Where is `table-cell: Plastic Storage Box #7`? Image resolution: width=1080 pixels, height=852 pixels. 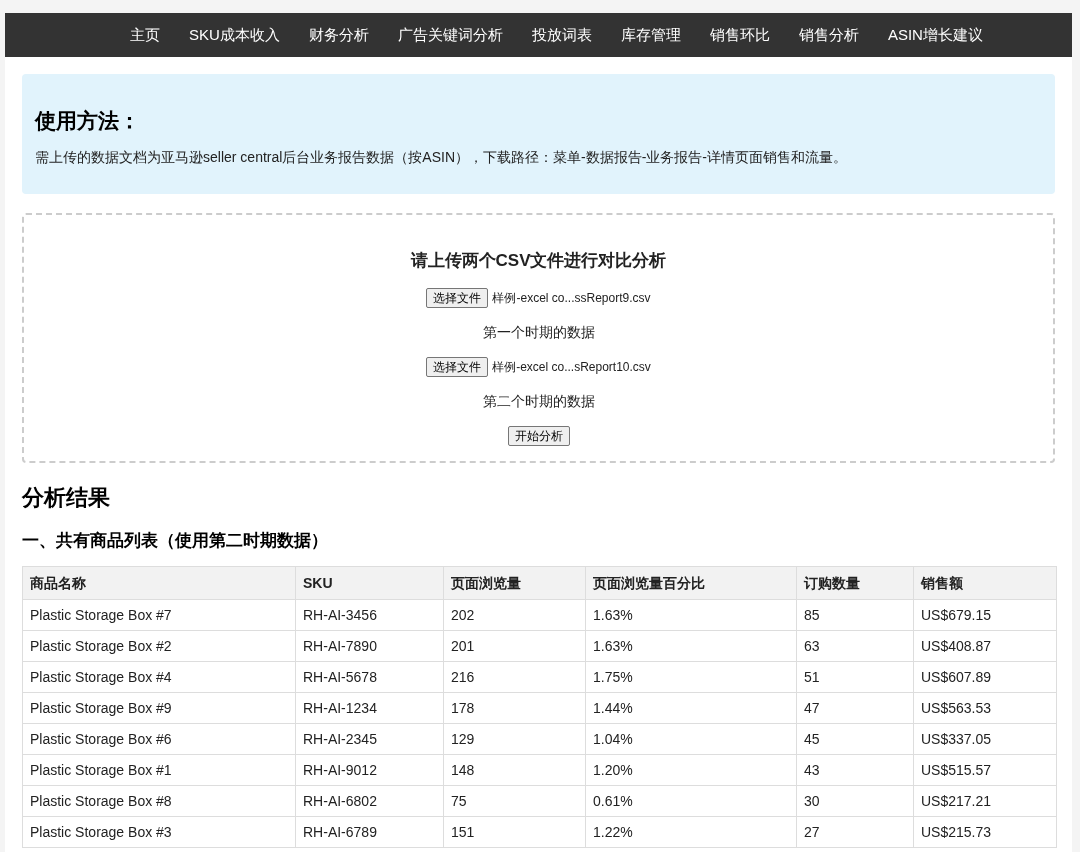 table-cell: Plastic Storage Box #7 is located at coordinates (159, 615).